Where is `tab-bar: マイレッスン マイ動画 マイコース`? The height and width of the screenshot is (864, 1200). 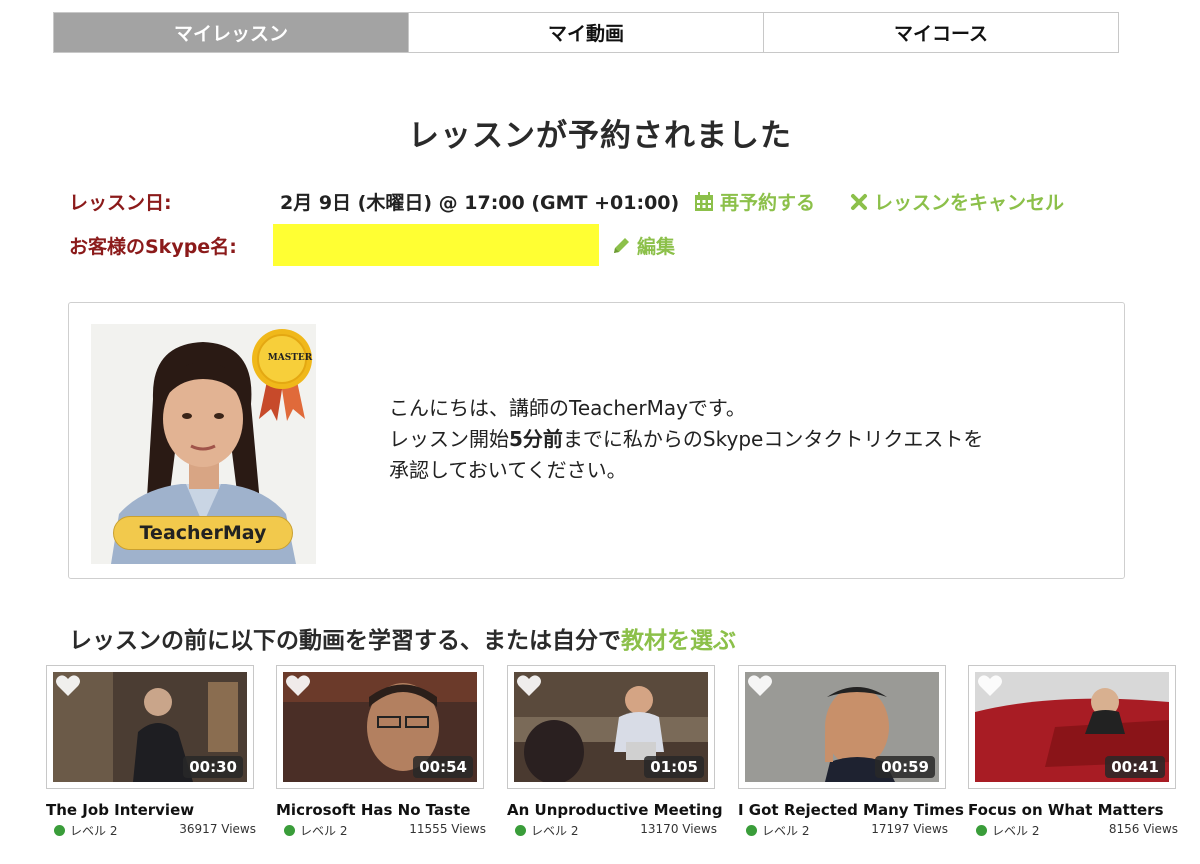
tab-bar: マイレッスン マイ動画 マイコース is located at coordinates (586, 32).